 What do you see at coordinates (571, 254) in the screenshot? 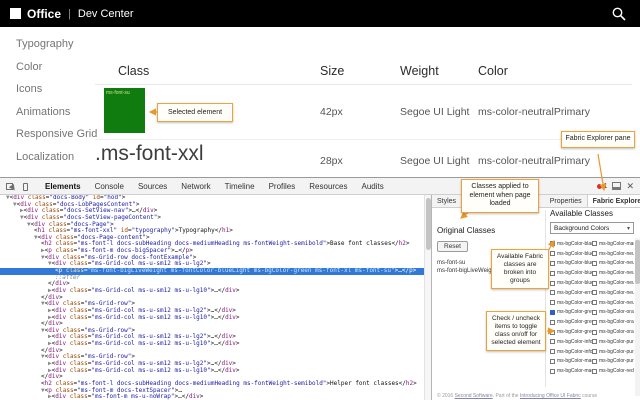
I see `class-checkbox-item: ms-bgColor-blue` at bounding box center [571, 254].